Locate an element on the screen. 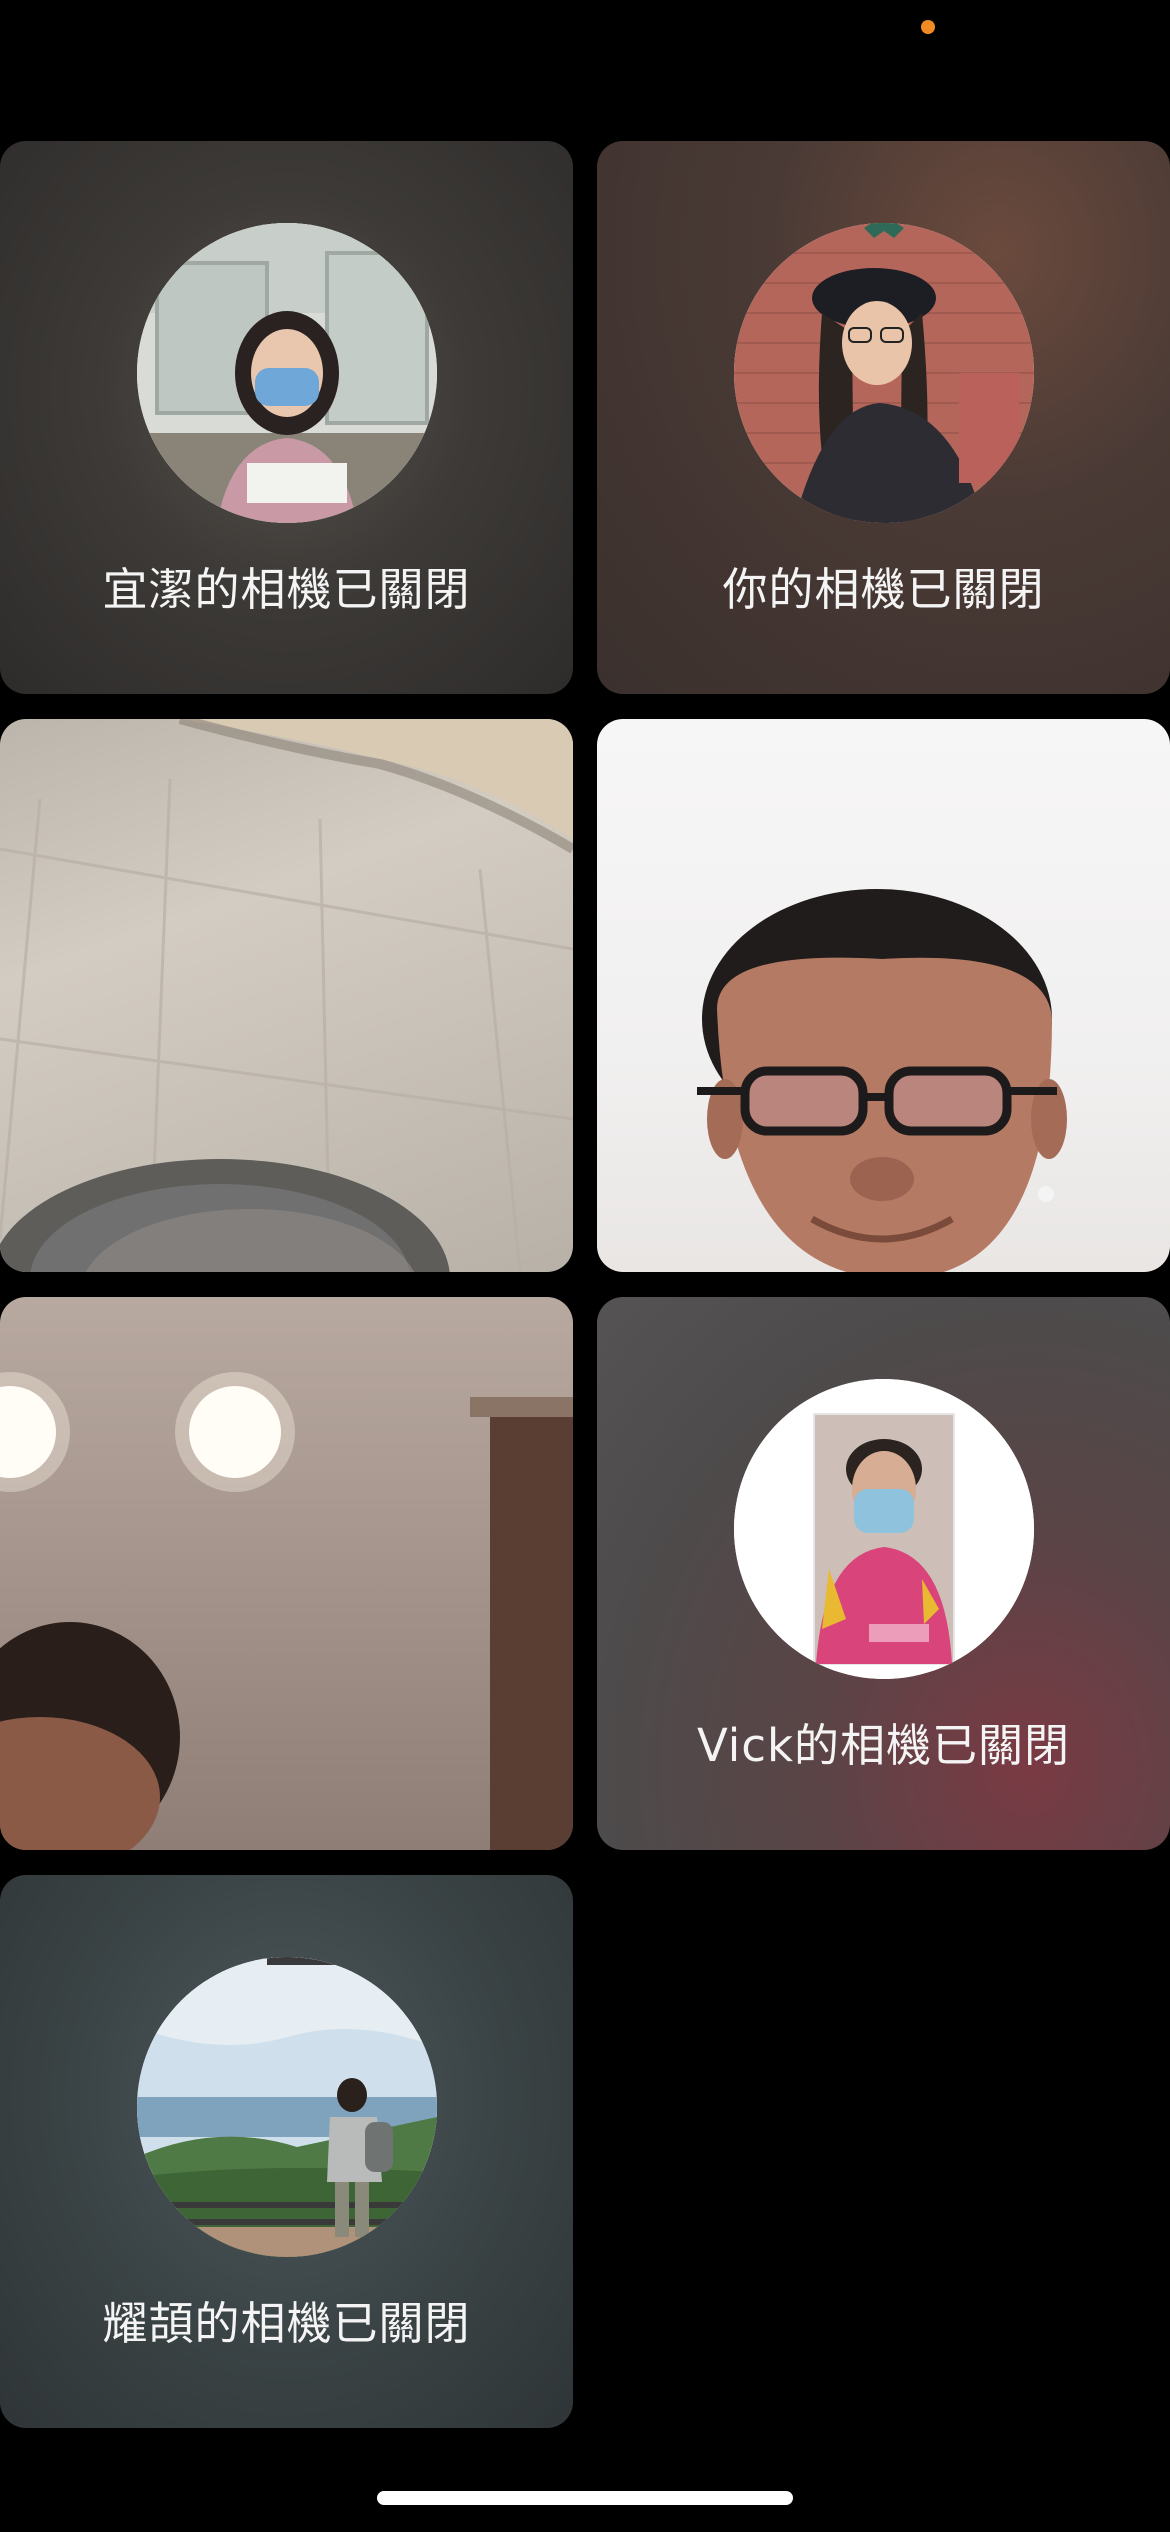 The image size is (1170, 2532). participant-tile-6: Vick的相機已關閉 is located at coordinates (883, 1573).